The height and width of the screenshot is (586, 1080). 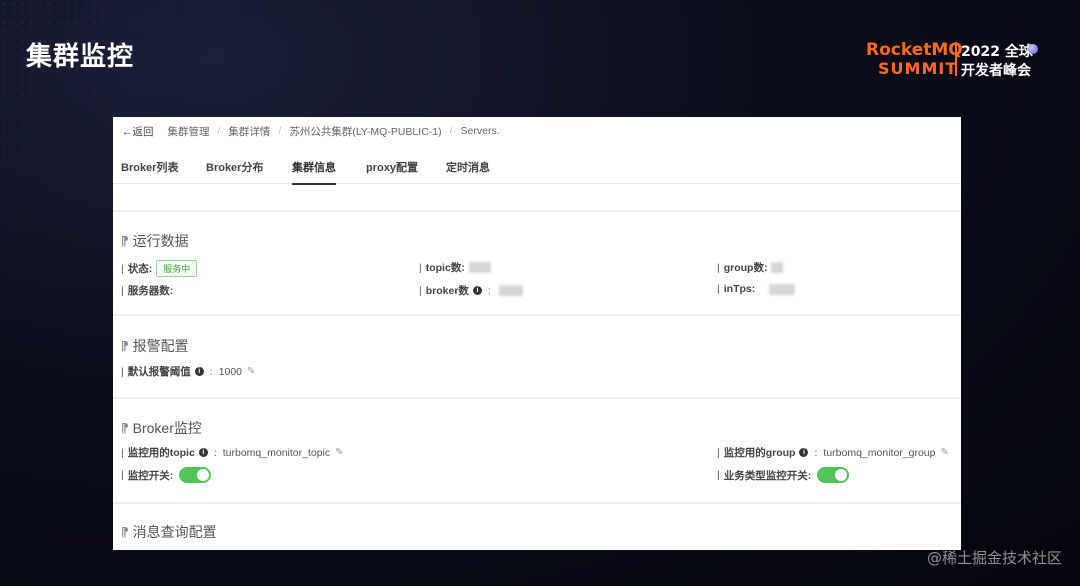 I want to click on biz-monitor-switch-field: | 业务类型监控开关:, so click(x=783, y=475).